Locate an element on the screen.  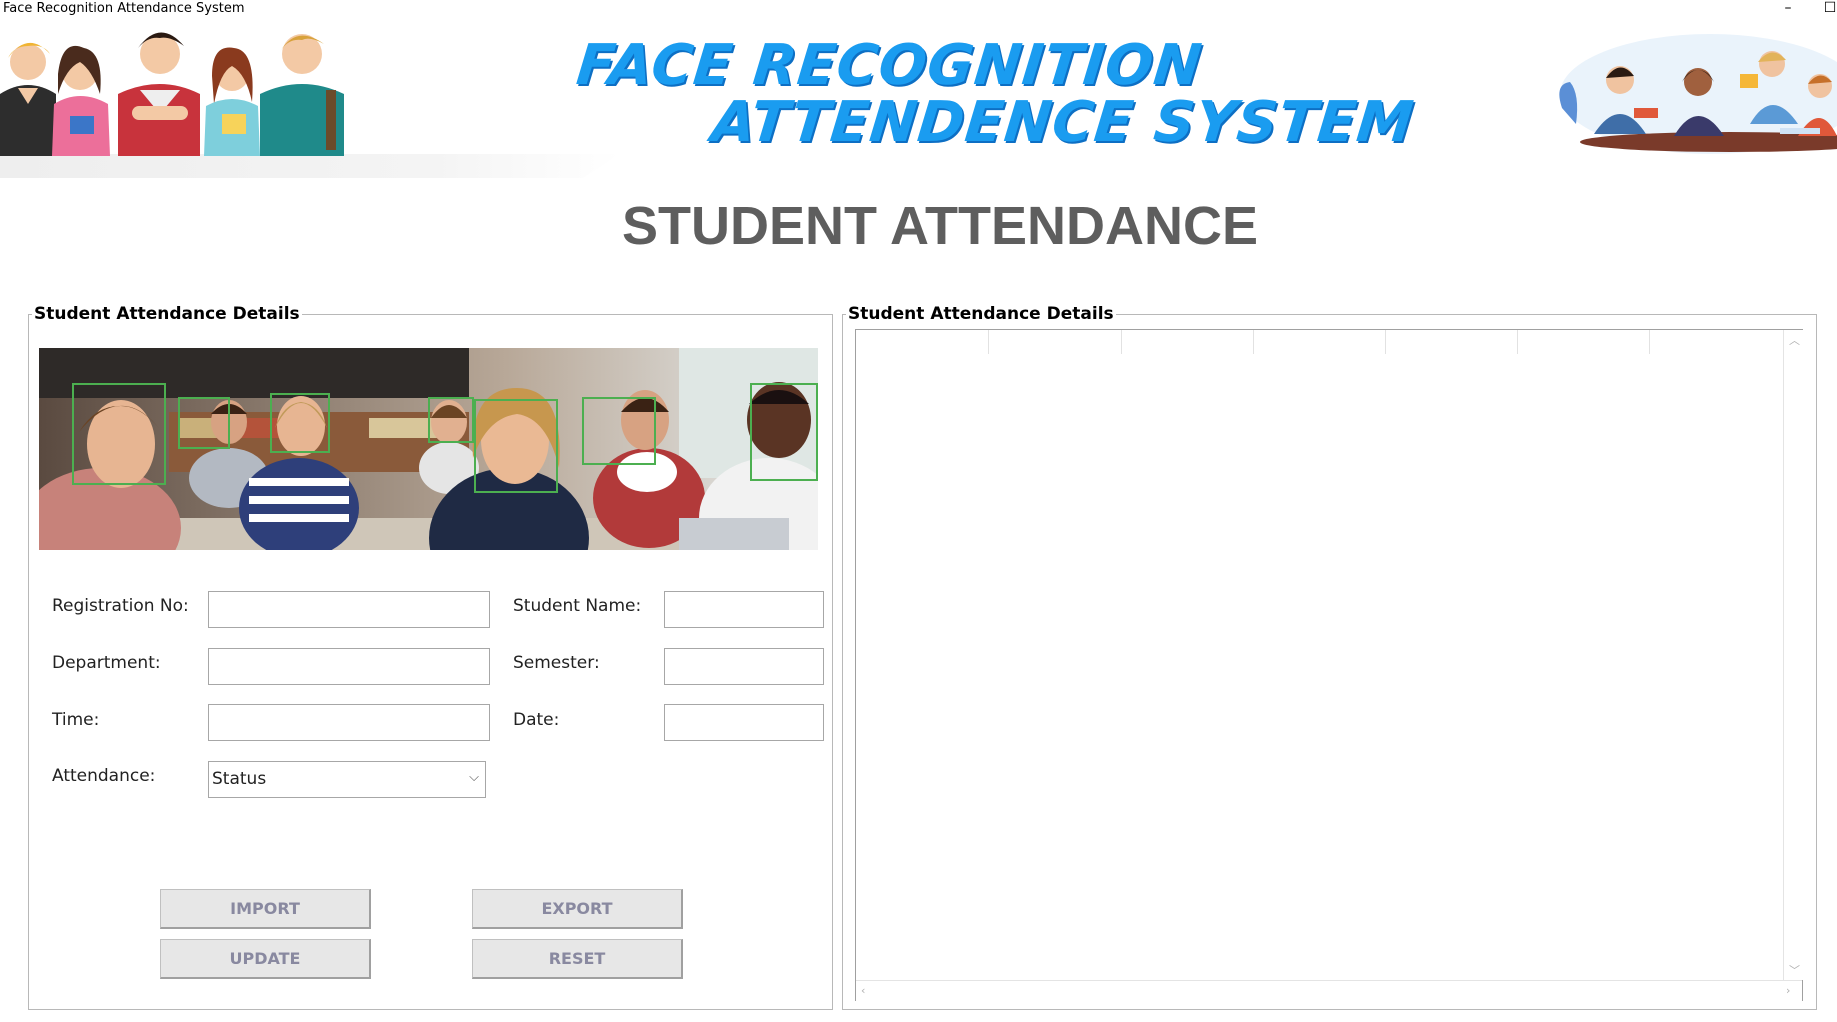
attendance-label: Attendance: is located at coordinates (104, 776).